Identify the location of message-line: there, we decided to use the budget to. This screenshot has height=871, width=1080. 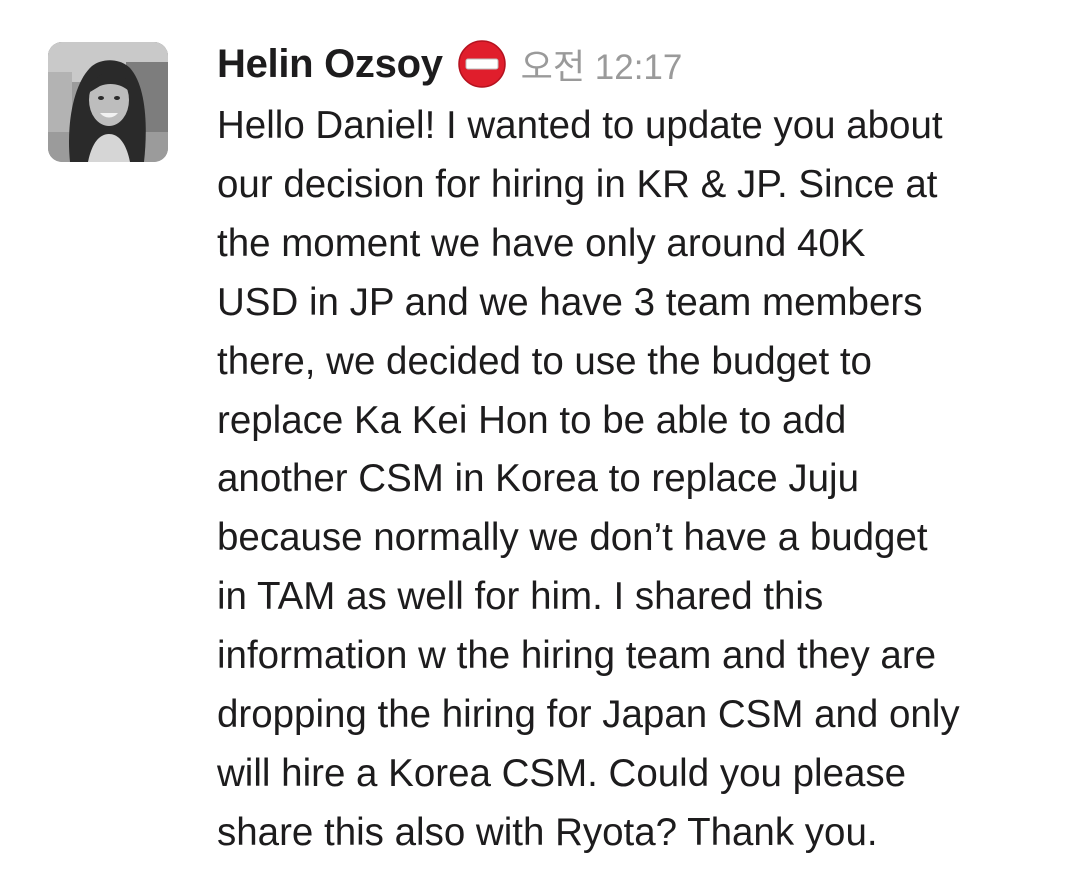
(544, 361).